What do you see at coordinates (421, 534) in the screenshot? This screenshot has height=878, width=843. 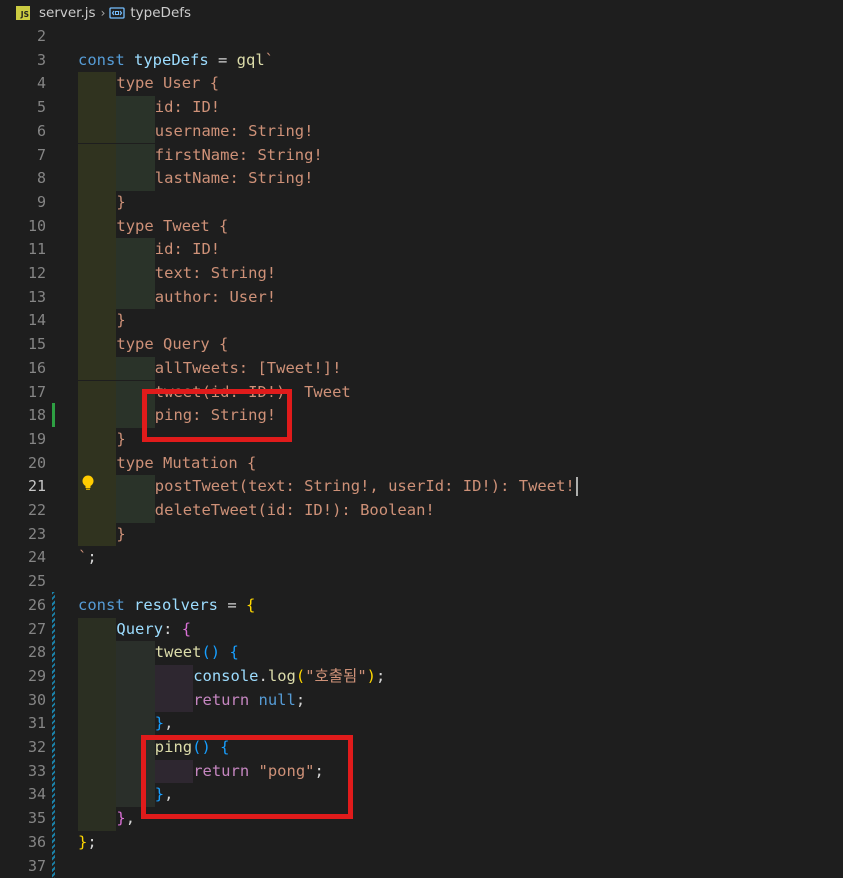 I see `code-line: 23}` at bounding box center [421, 534].